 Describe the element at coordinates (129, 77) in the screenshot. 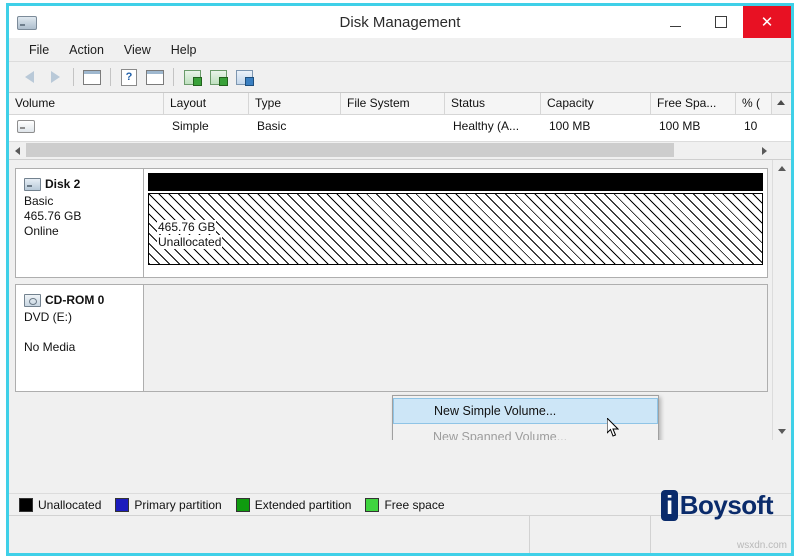

I see `help-button: ?` at that location.